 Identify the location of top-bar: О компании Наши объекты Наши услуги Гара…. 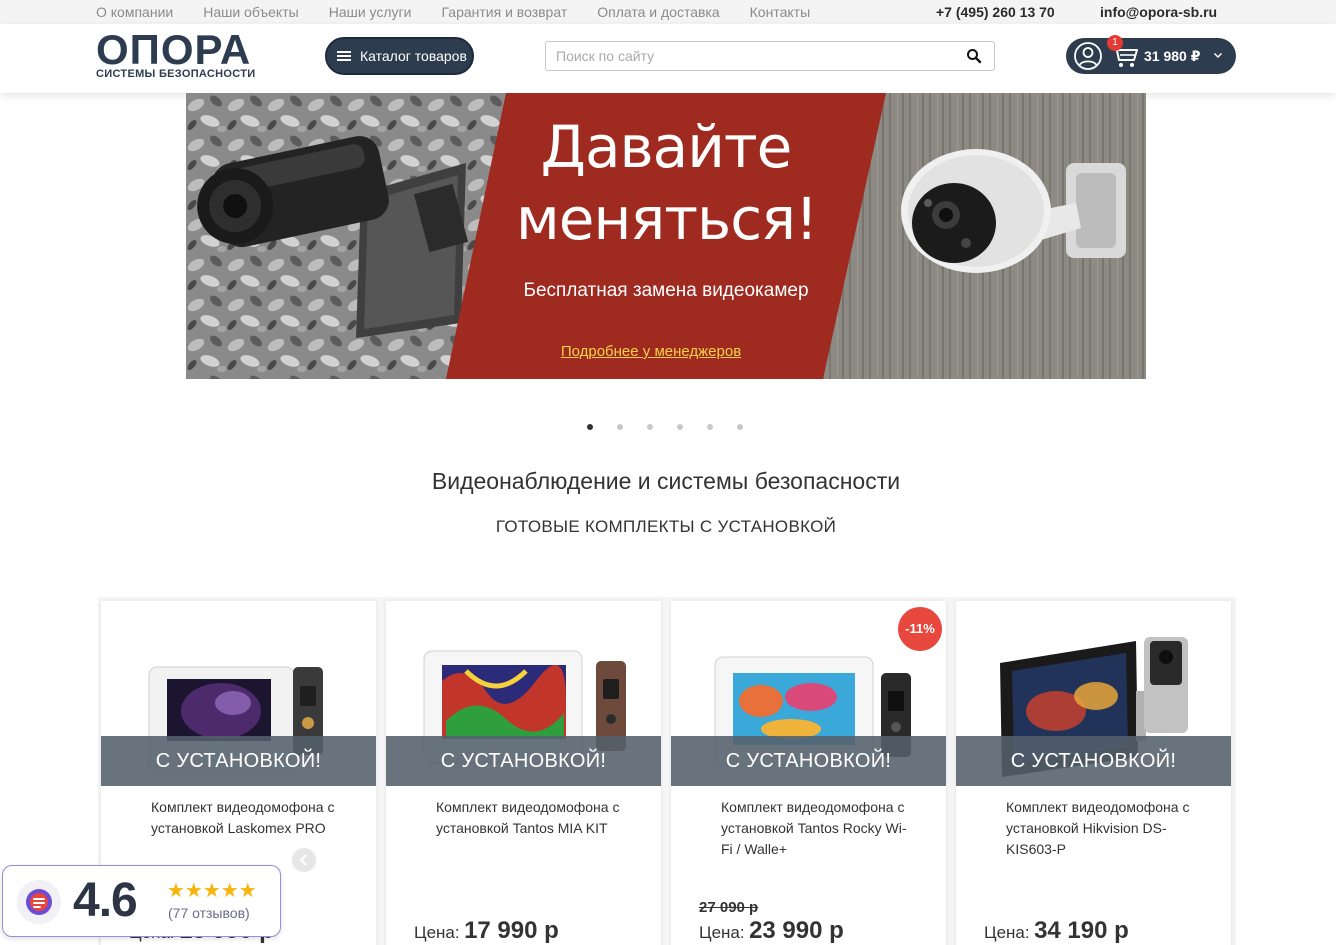
(668, 12).